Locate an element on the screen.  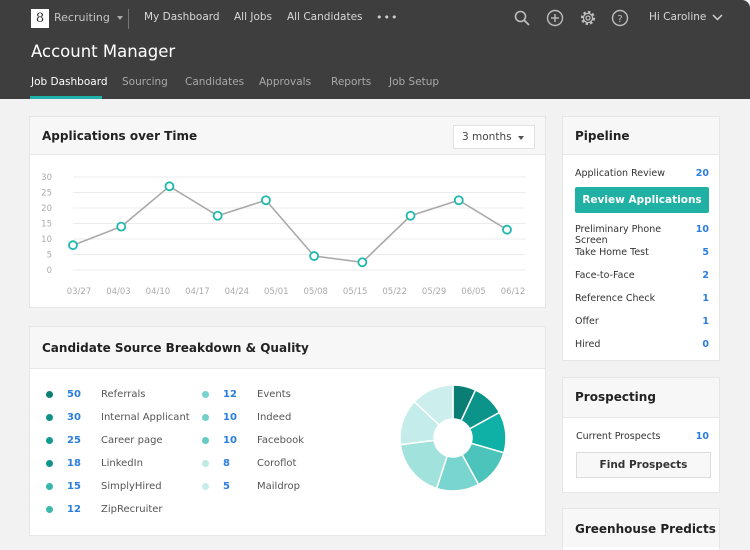
find-prospects-button: Find Prospects is located at coordinates (643, 465).